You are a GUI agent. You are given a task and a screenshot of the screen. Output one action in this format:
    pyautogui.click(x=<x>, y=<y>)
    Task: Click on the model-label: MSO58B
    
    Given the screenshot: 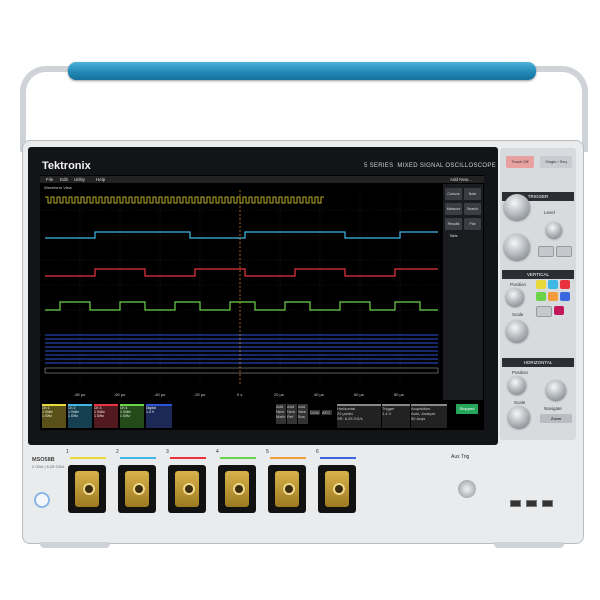 What is the action you would take?
    pyautogui.click(x=43, y=460)
    